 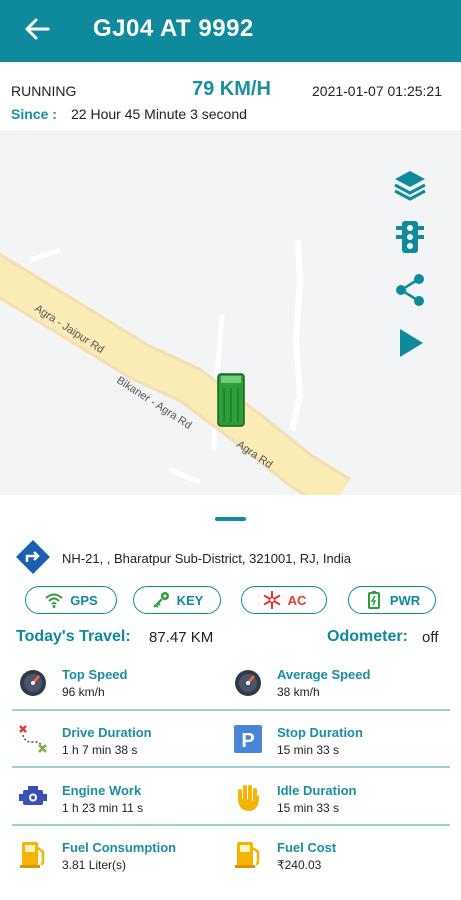 What do you see at coordinates (298, 692) in the screenshot?
I see `stat-value: 38 km/h` at bounding box center [298, 692].